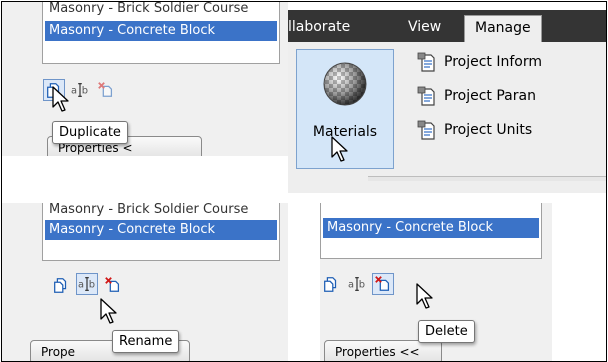  What do you see at coordinates (488, 130) in the screenshot?
I see `project-units-label: Project Units` at bounding box center [488, 130].